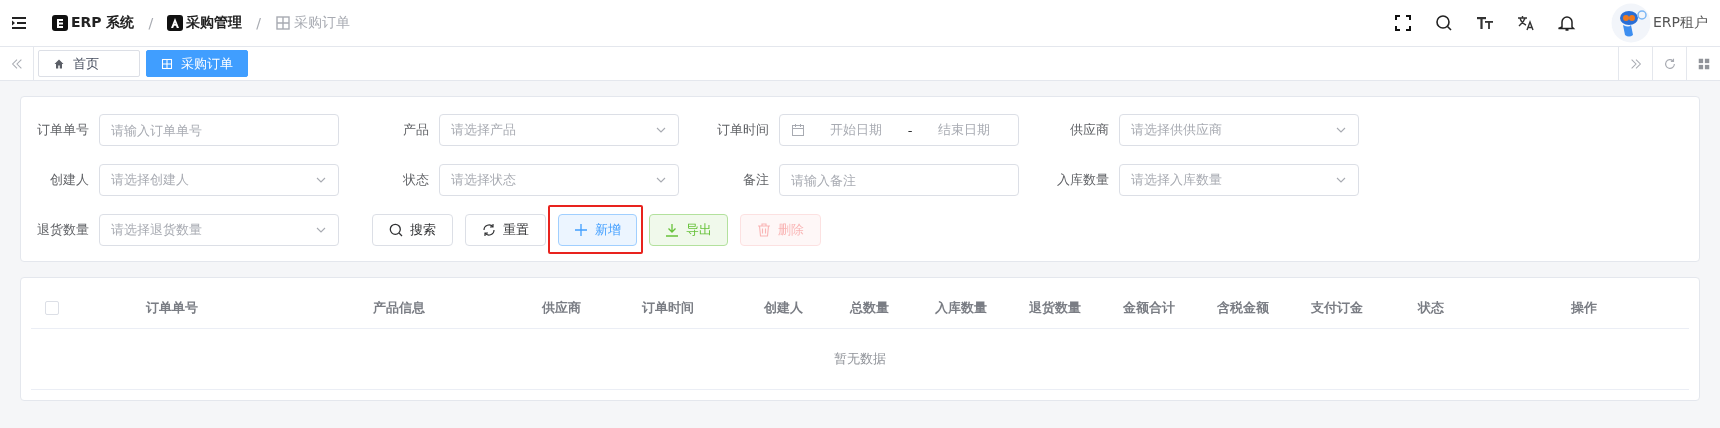 This screenshot has height=428, width=1720. What do you see at coordinates (899, 130) in the screenshot?
I see `date-range-field: 开始日期 - 结束日期` at bounding box center [899, 130].